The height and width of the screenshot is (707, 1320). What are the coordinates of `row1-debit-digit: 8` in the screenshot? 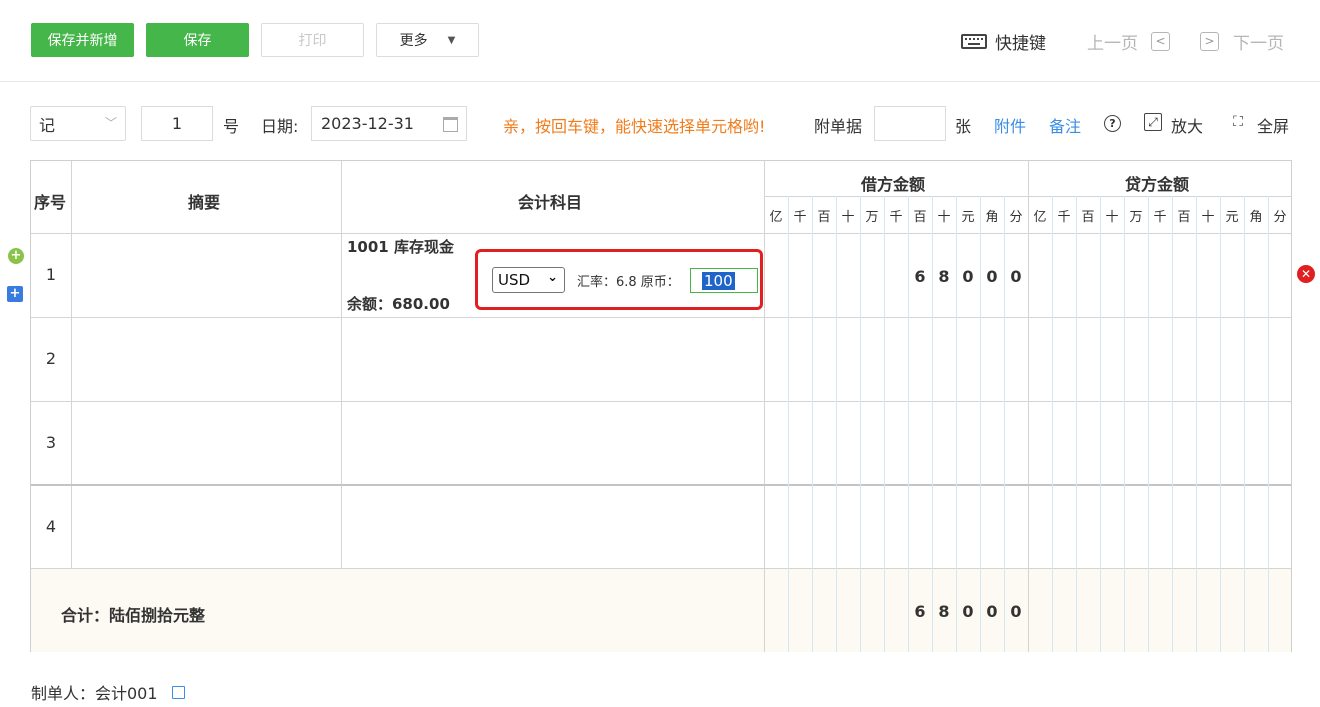 It's located at (944, 276).